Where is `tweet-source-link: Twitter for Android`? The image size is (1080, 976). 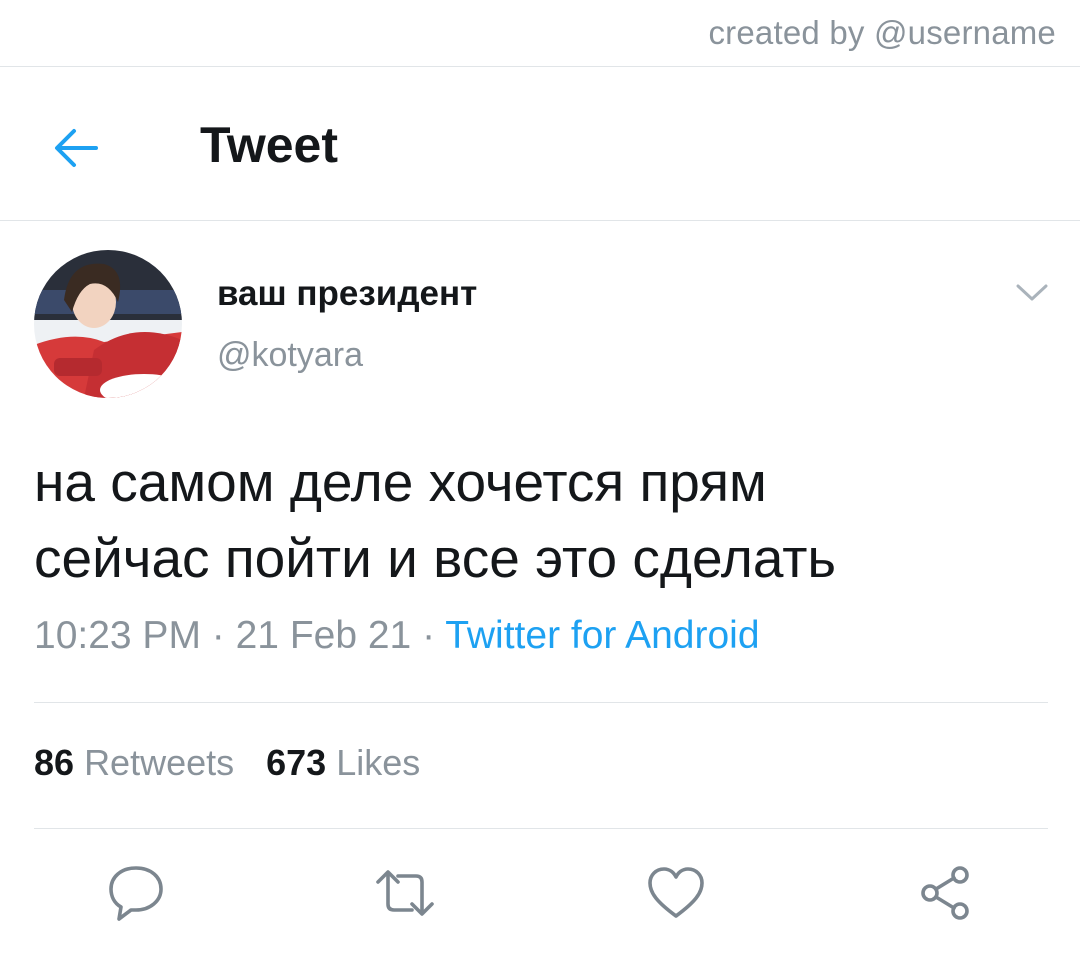 tweet-source-link: Twitter for Android is located at coordinates (602, 635).